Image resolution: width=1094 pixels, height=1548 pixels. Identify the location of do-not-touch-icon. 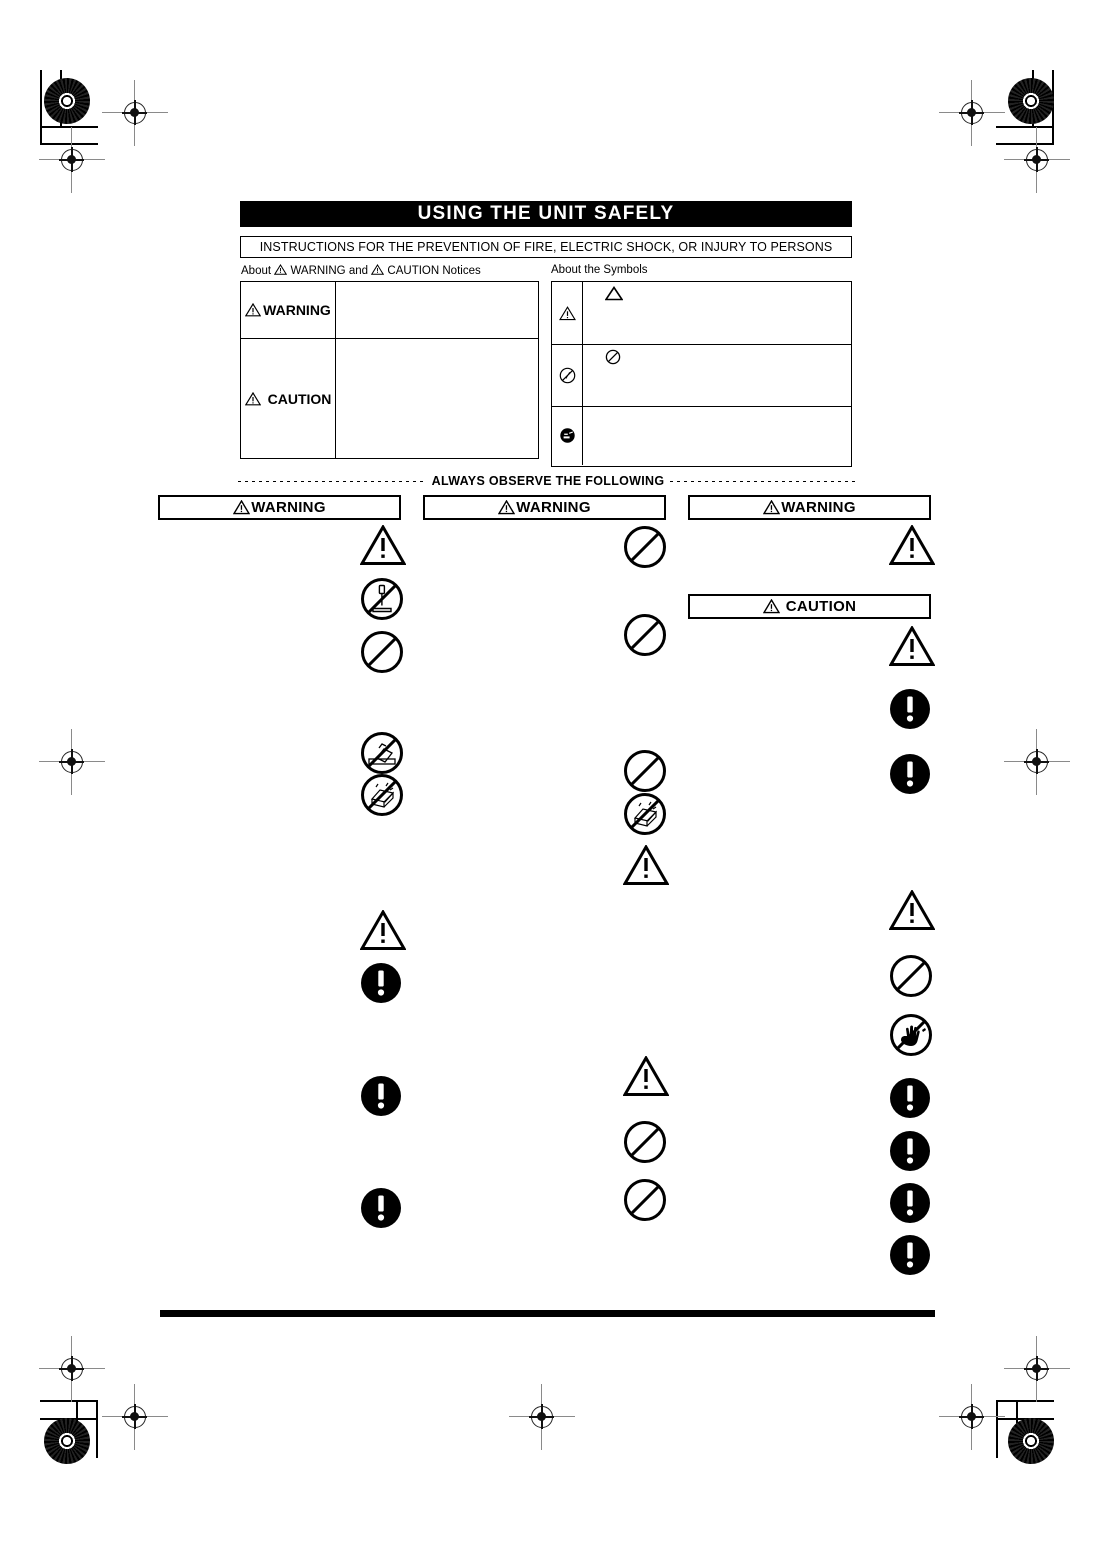
(911, 1035).